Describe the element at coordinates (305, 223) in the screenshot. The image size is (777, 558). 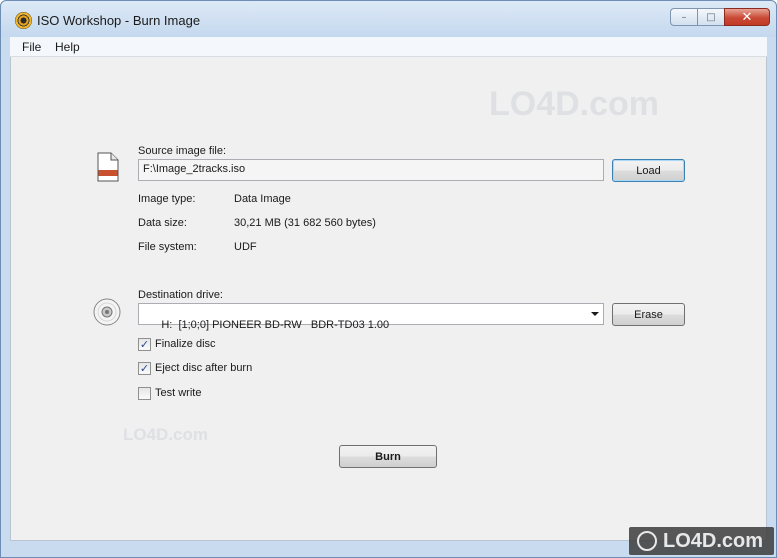
I see `data-size-value: 30,21 MB (31 682 560 bytes)` at that location.